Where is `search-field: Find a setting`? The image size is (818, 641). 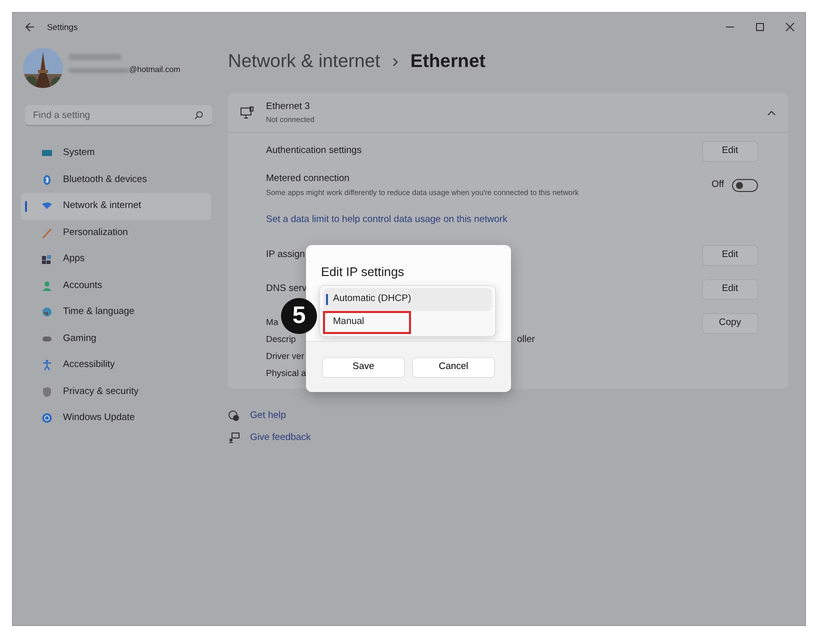
search-field: Find a setting is located at coordinates (118, 115).